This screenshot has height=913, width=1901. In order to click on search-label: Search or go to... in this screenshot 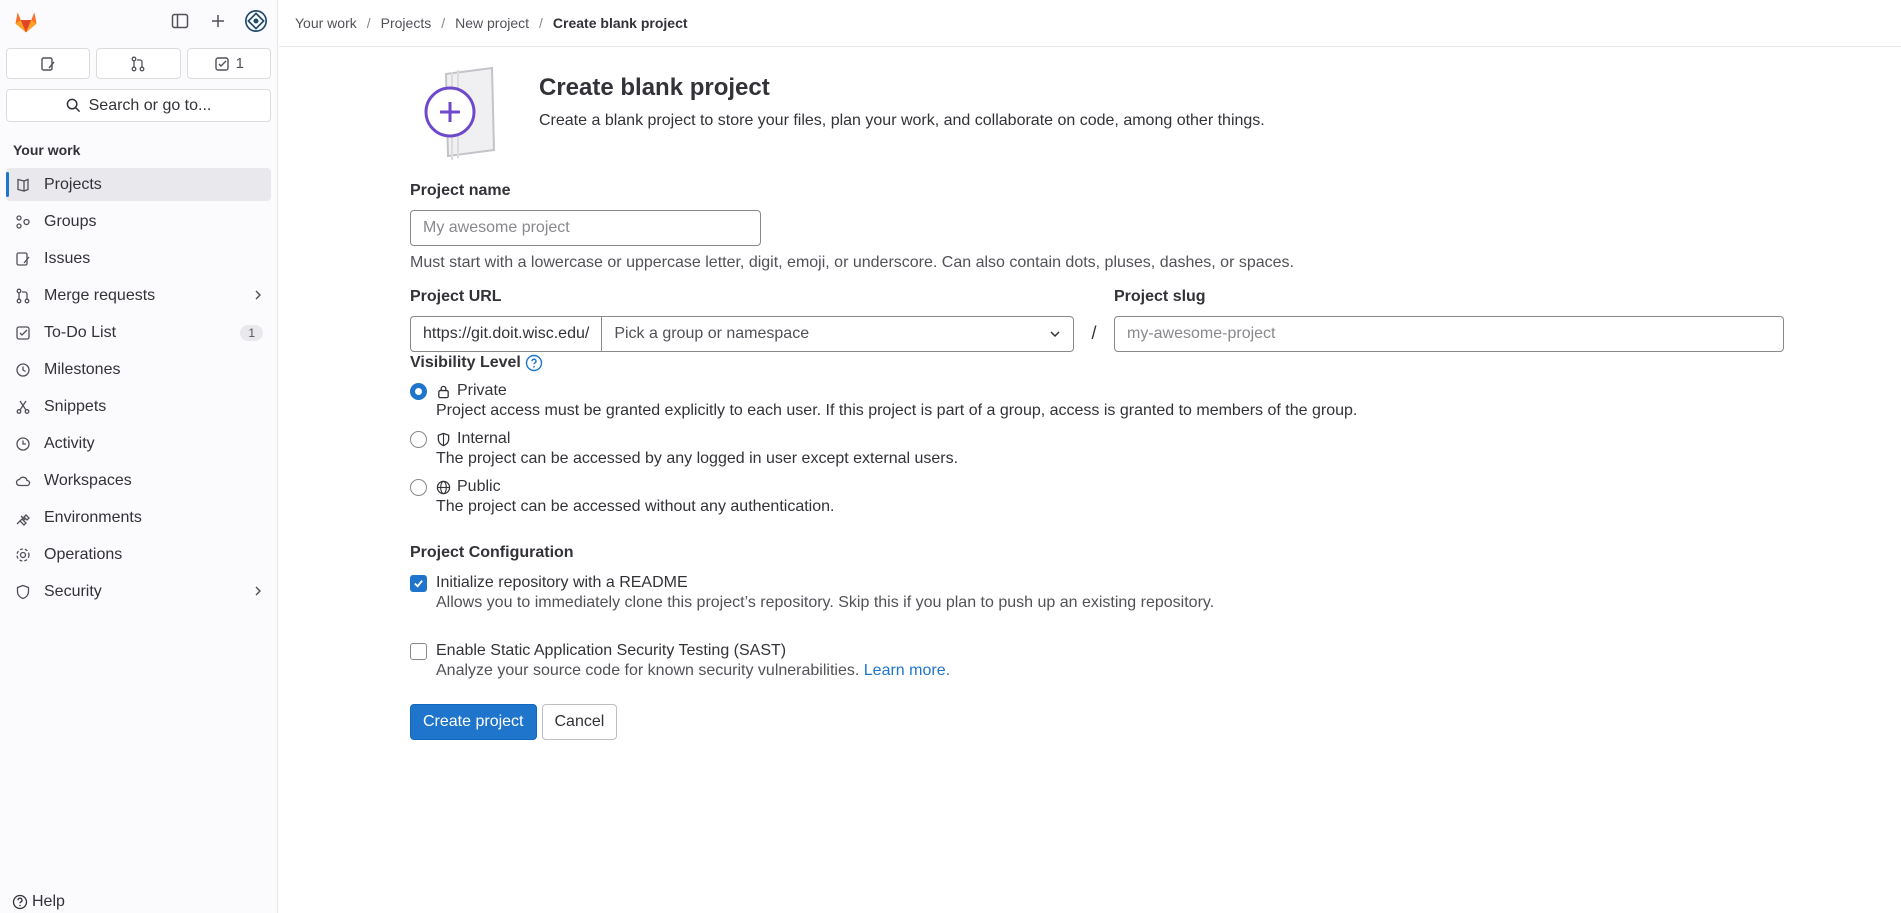, I will do `click(150, 105)`.